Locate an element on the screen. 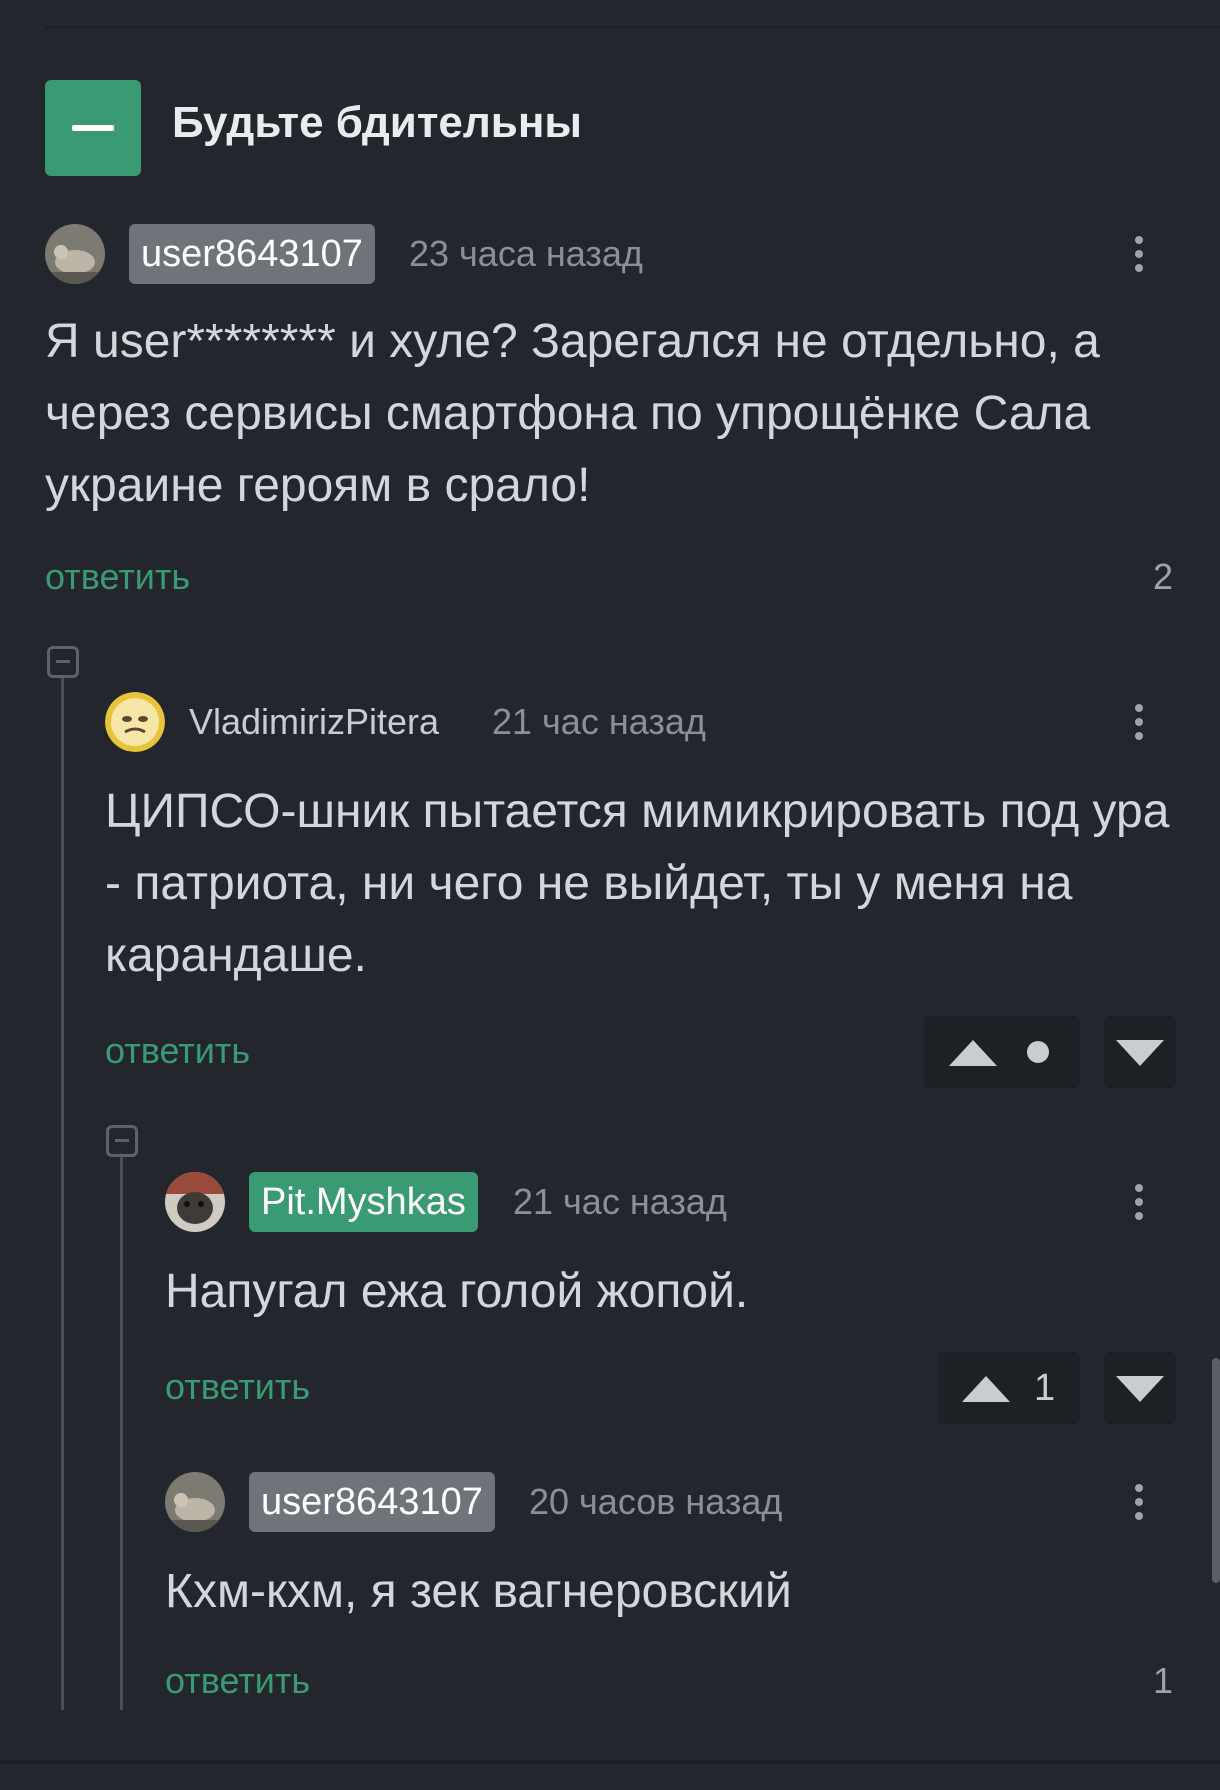 This screenshot has height=1790, width=1220. minus-icon is located at coordinates (93, 128).